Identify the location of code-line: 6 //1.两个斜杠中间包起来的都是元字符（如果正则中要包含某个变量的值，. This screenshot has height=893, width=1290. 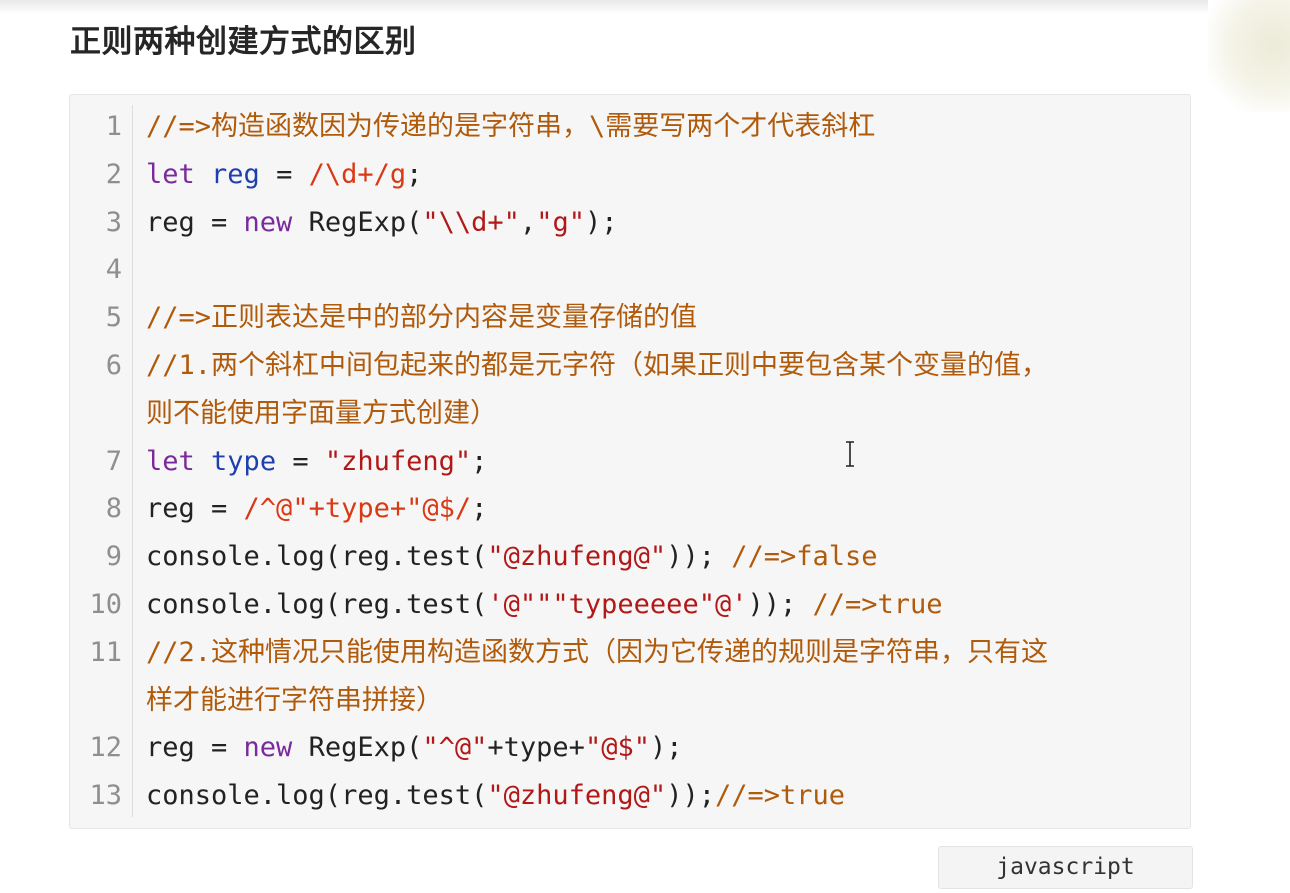
(630, 366).